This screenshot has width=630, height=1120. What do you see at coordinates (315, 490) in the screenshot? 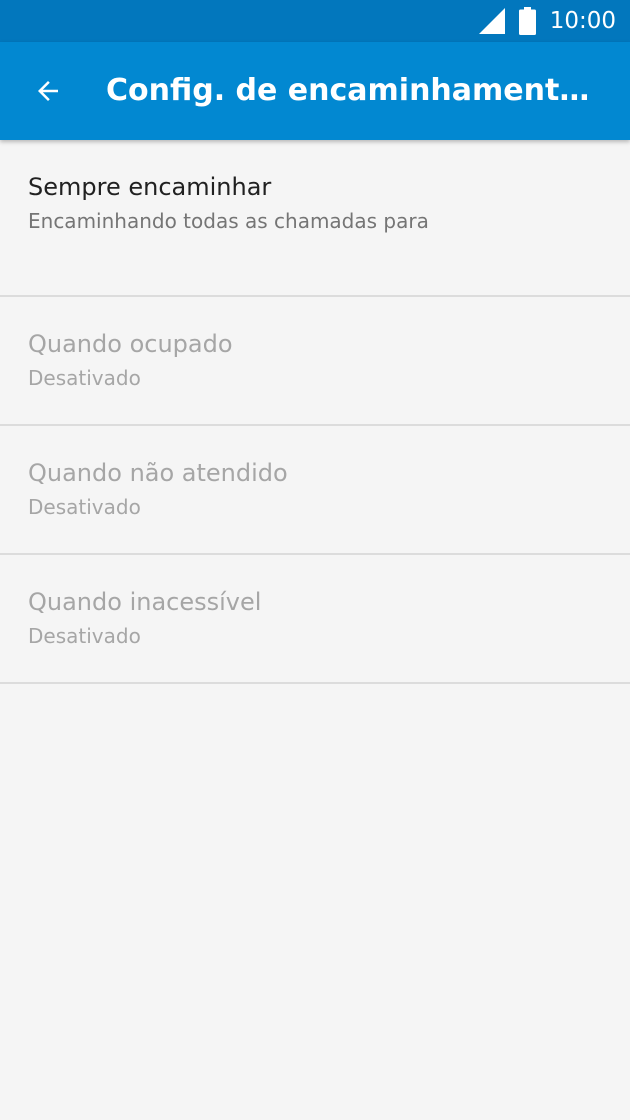
I see `setting-when-unanswered: Quando não atendido Desativado` at bounding box center [315, 490].